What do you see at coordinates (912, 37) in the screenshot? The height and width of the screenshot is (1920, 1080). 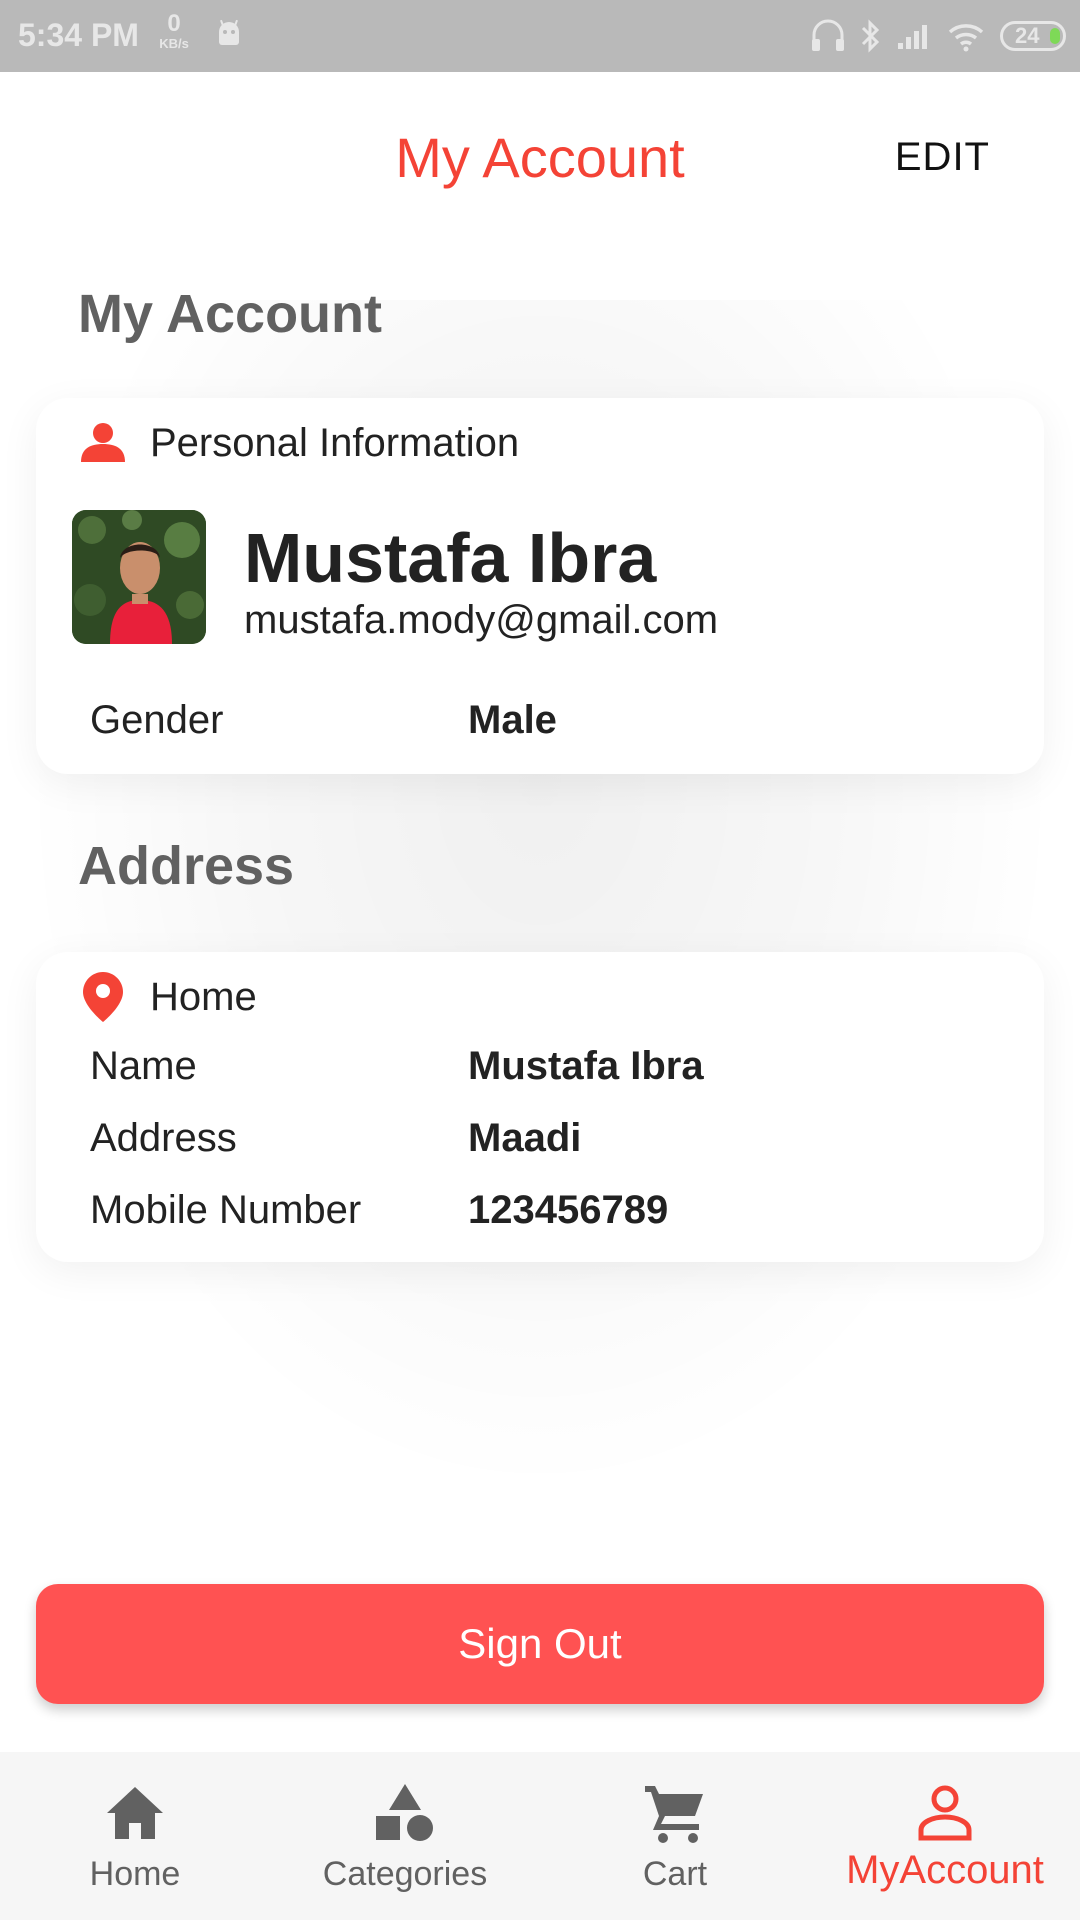 I see `signal-icon` at bounding box center [912, 37].